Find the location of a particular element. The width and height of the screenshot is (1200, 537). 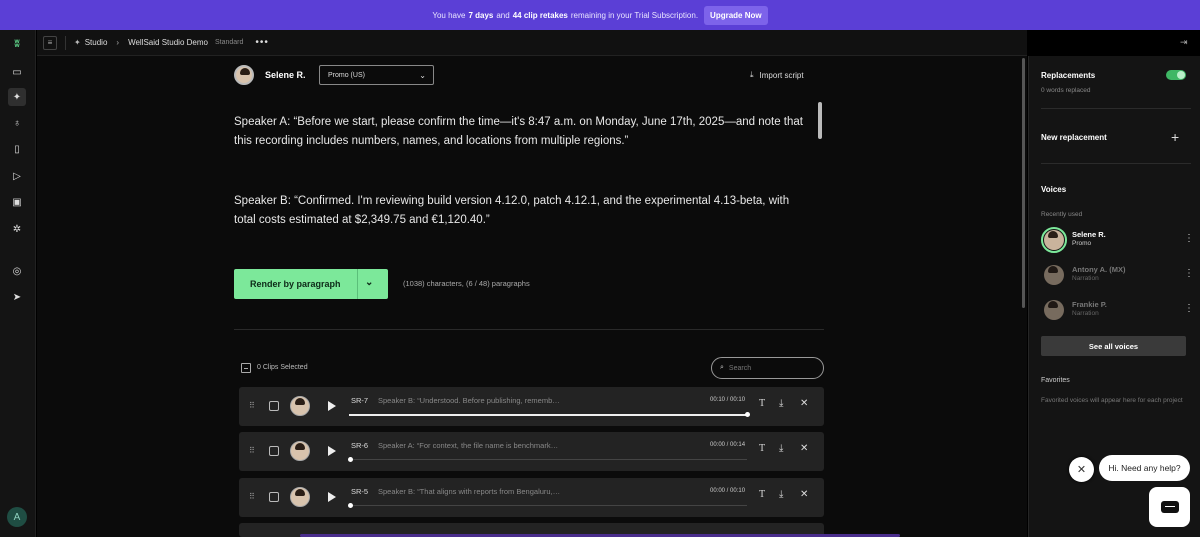

add-replacement-icon: + is located at coordinates (1175, 137).